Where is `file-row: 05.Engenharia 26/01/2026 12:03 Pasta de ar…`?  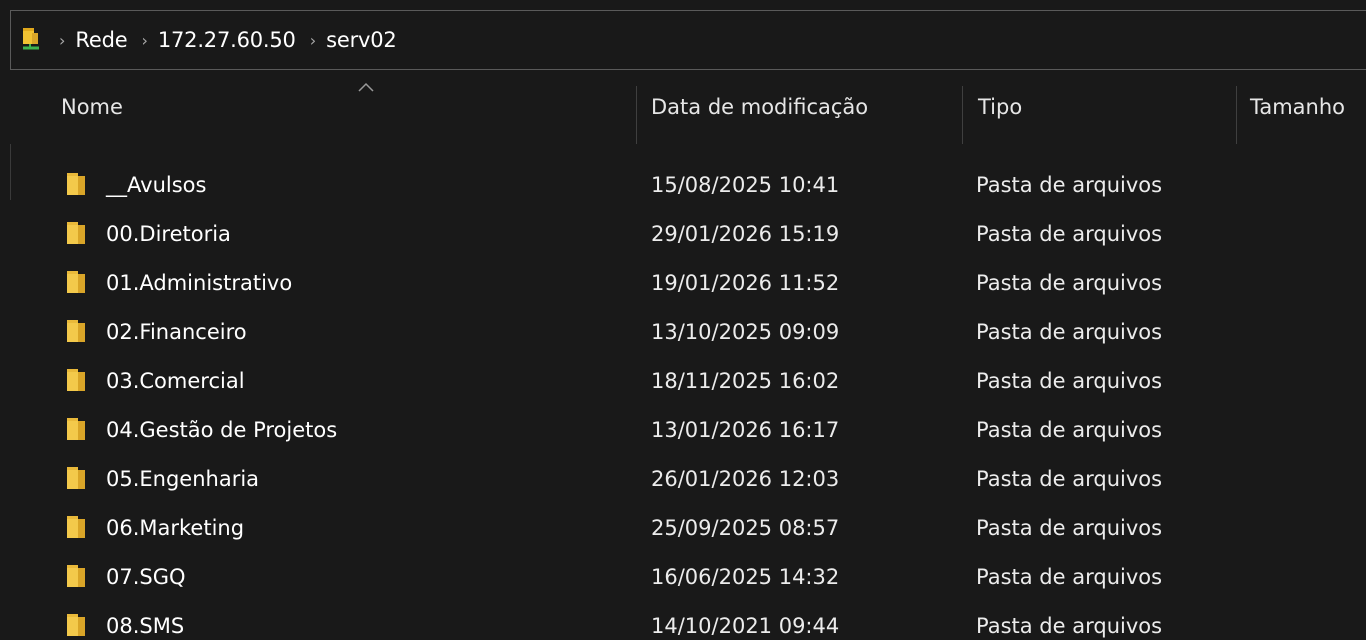 file-row: 05.Engenharia 26/01/2026 12:03 Pasta de ar… is located at coordinates (688, 478).